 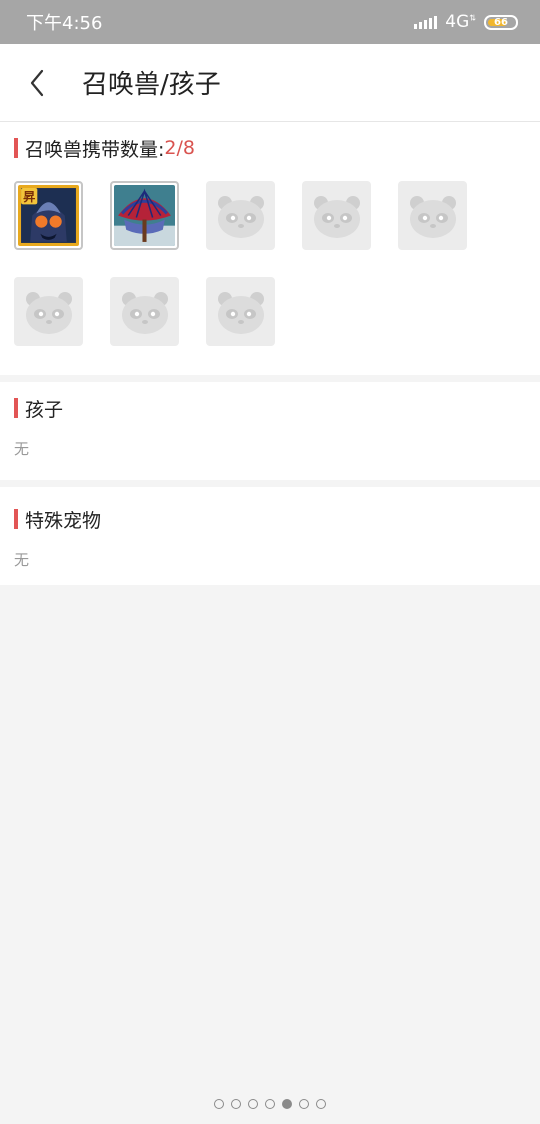 What do you see at coordinates (95, 149) in the screenshot?
I see `summons-label: 召唤兽携带数量:` at bounding box center [95, 149].